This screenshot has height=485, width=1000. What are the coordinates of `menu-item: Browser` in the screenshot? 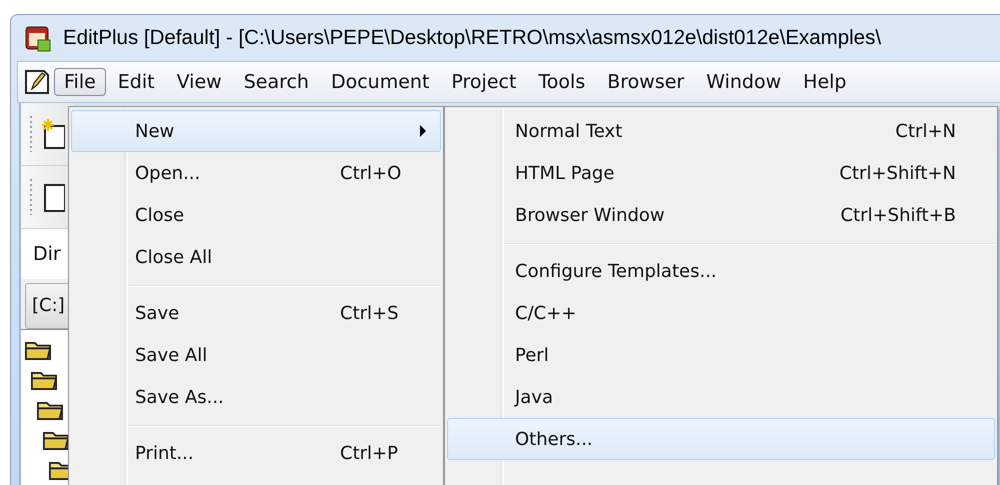 It's located at (645, 82).